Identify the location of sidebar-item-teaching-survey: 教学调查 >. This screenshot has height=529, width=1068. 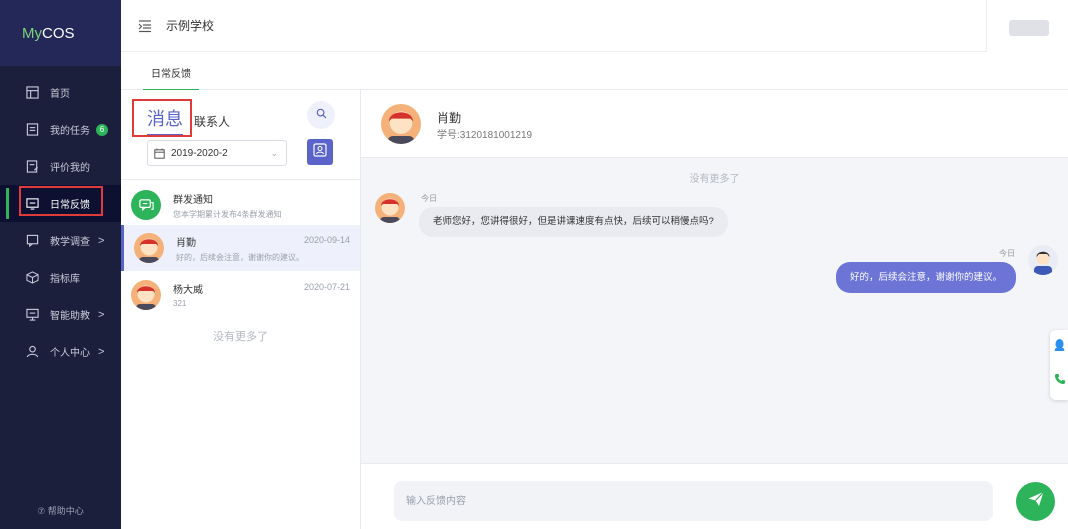
(60, 240).